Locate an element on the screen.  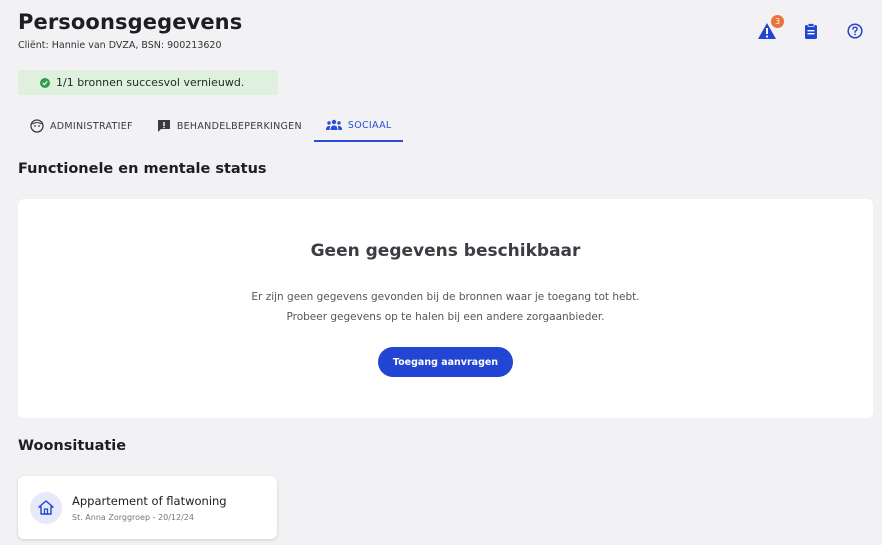
help-button is located at coordinates (855, 31).